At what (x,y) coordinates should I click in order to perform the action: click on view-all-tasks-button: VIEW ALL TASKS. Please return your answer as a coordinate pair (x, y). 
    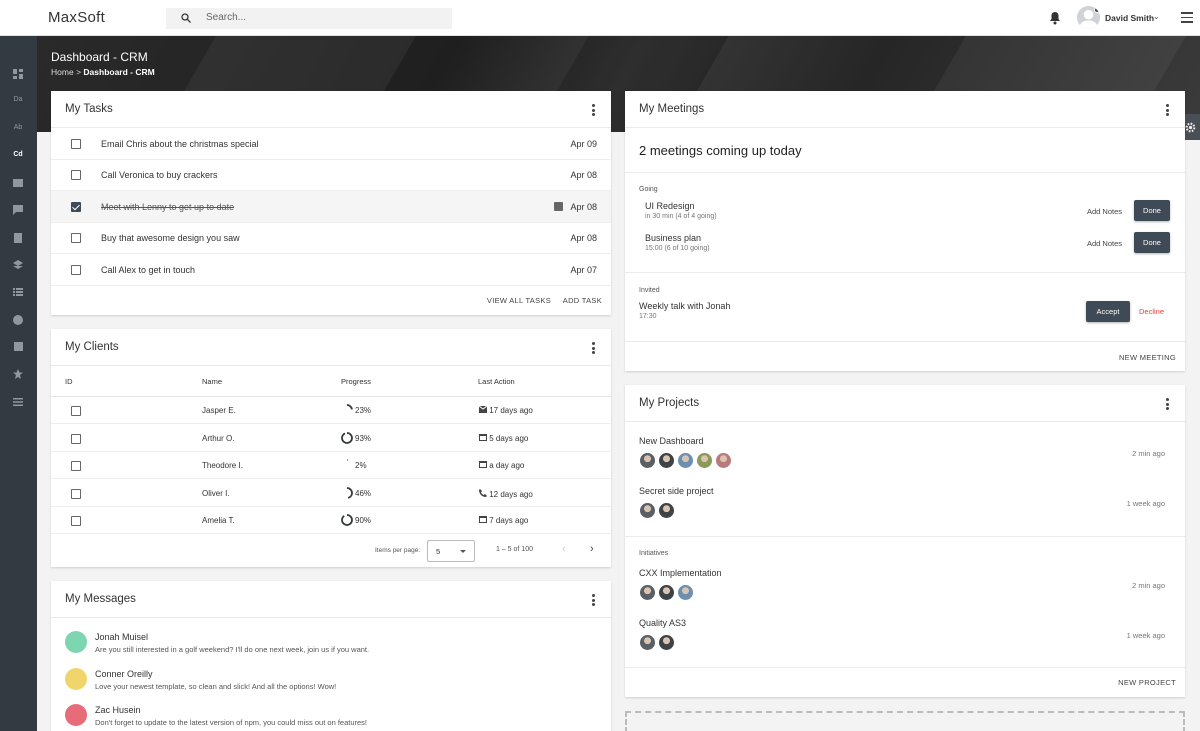
    Looking at the image, I should click on (519, 300).